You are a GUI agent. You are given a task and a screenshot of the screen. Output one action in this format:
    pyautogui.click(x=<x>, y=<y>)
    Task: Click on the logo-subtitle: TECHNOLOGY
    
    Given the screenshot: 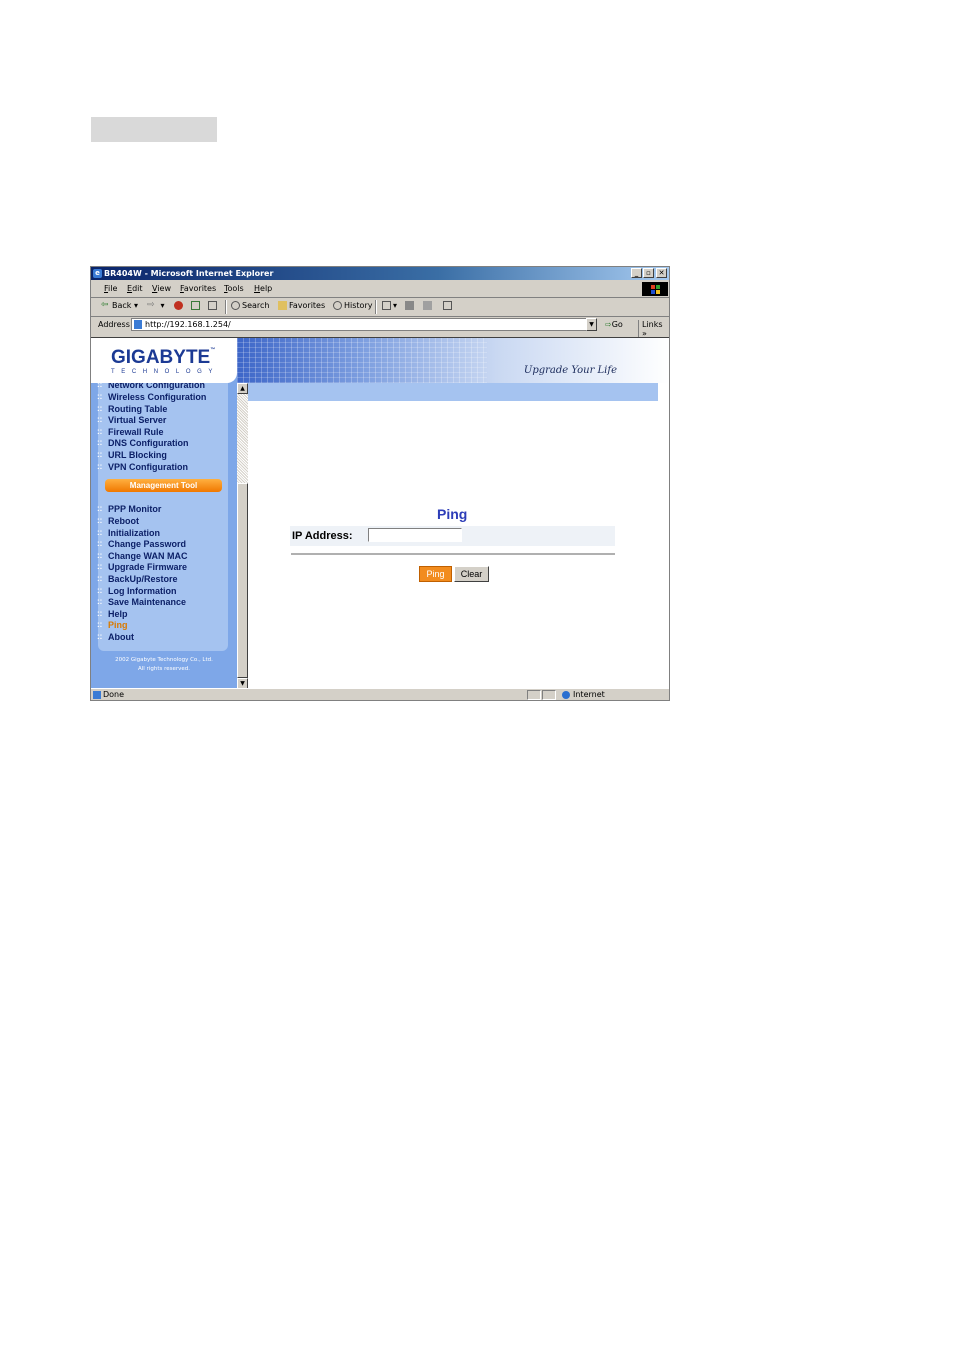 What is the action you would take?
    pyautogui.click(x=165, y=372)
    